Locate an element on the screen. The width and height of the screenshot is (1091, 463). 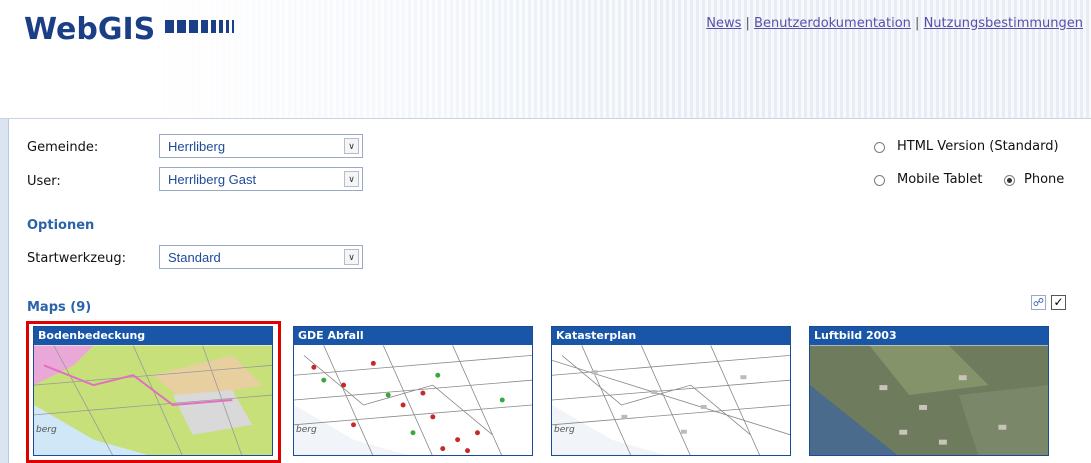
mobile-tablet-label: Mobile Tablet is located at coordinates (940, 179).